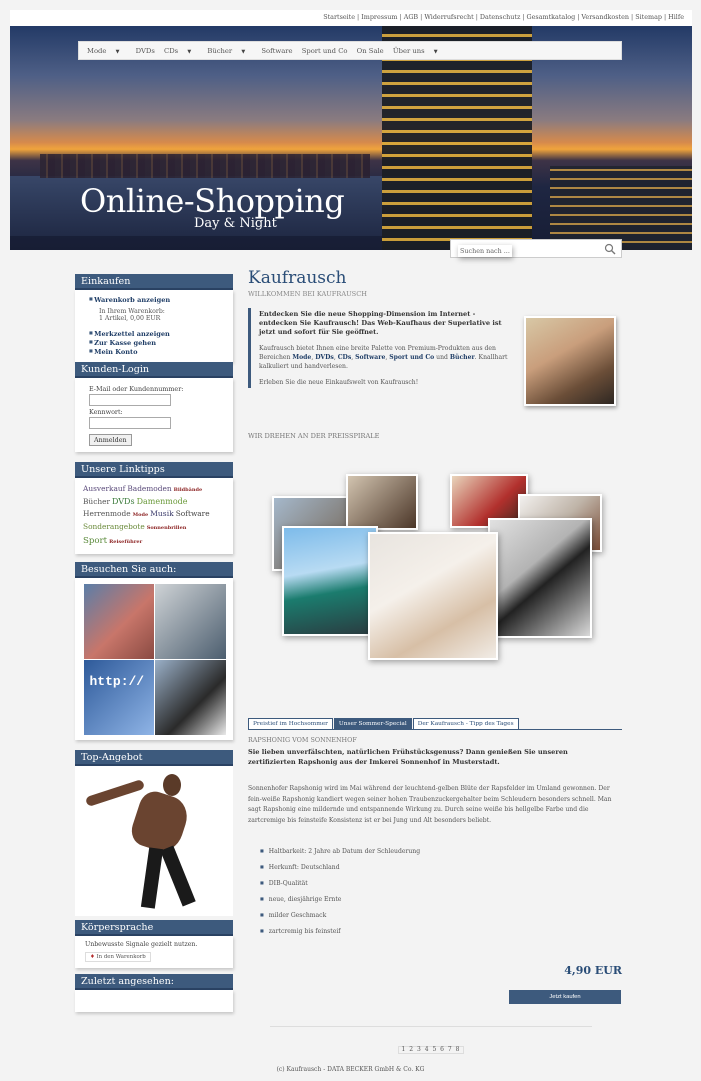 The width and height of the screenshot is (701, 1081). Describe the element at coordinates (162, 513) in the screenshot. I see `tag-link: Musik` at that location.